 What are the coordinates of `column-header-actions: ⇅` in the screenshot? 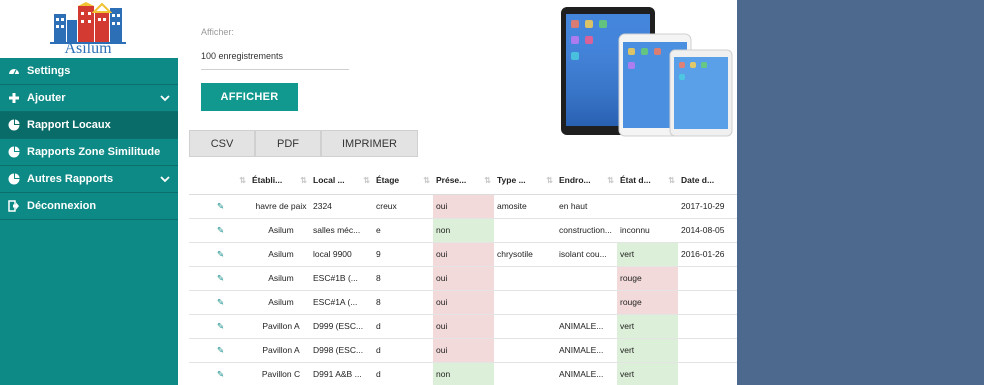 It's located at (219, 181).